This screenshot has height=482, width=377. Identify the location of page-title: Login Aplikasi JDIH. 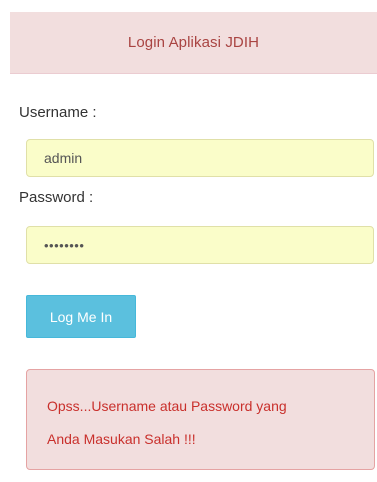
(193, 42).